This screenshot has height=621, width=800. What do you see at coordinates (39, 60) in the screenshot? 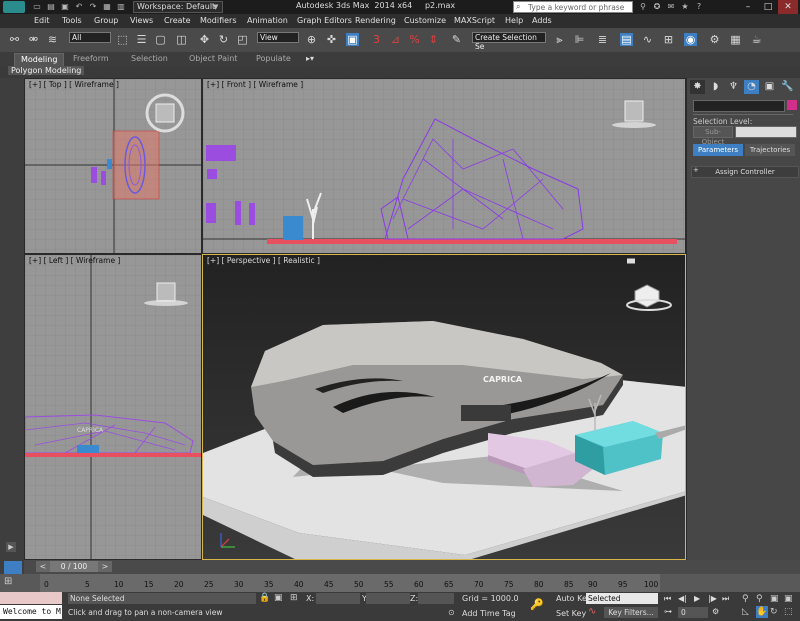
I see `tab-modeling: Modeling` at bounding box center [39, 60].